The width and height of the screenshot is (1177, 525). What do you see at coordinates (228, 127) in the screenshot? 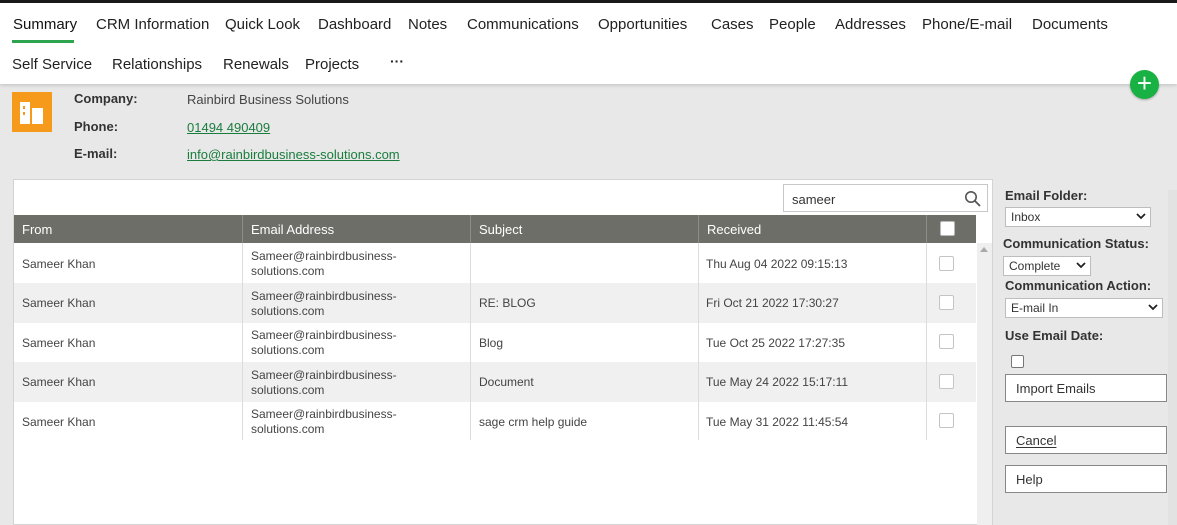
I see `phone-link: 01494 490409` at bounding box center [228, 127].